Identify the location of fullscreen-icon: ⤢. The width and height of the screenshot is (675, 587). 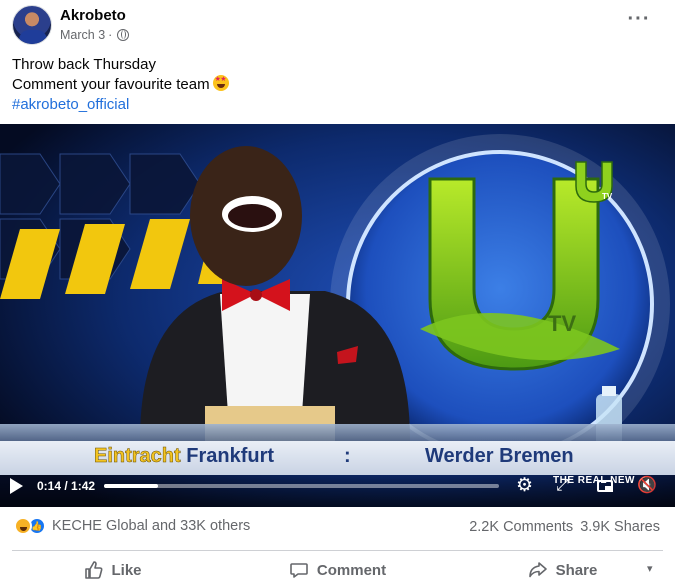
(562, 486).